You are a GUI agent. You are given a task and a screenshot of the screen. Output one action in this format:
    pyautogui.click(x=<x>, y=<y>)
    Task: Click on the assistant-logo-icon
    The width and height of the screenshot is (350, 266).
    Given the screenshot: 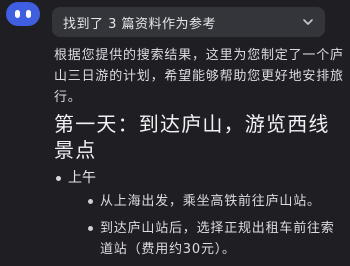 What is the action you would take?
    pyautogui.click(x=23, y=14)
    